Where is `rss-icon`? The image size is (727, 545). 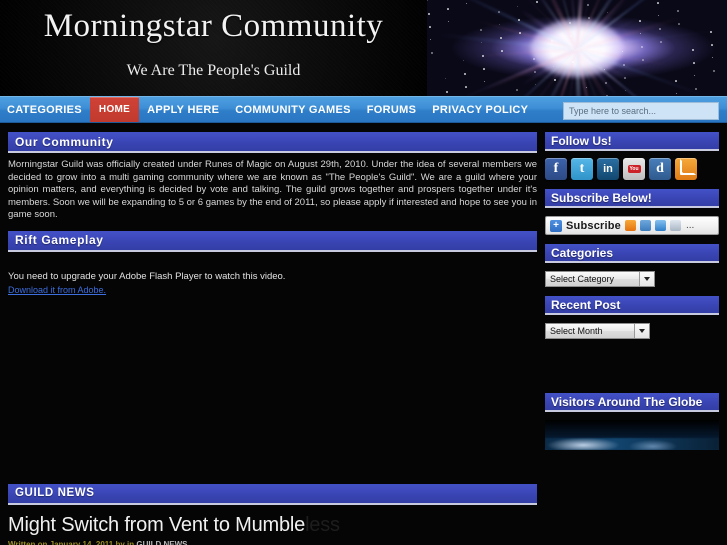 rss-icon is located at coordinates (686, 169).